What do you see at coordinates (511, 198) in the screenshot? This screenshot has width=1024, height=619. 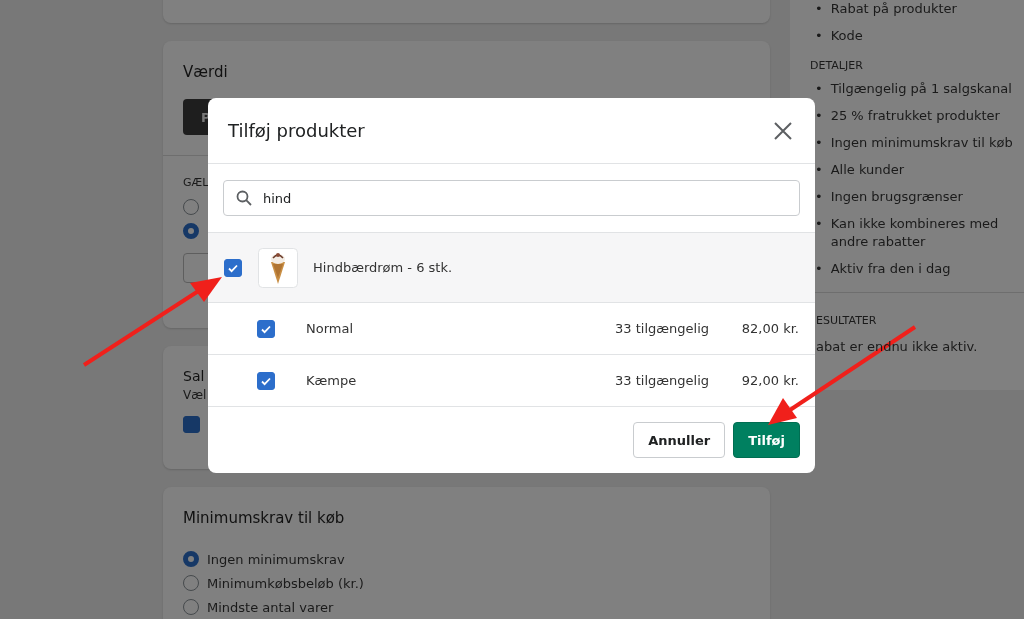 I see `search-field: hind` at bounding box center [511, 198].